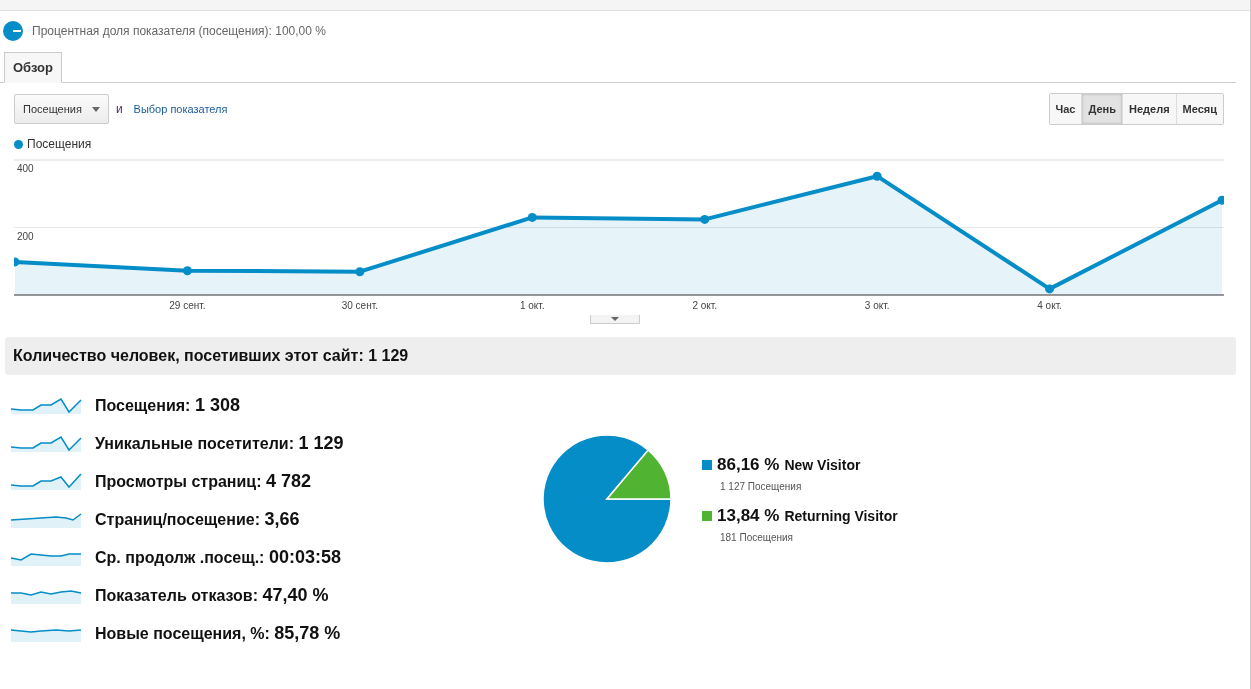 This screenshot has width=1251, height=689. What do you see at coordinates (187, 305) in the screenshot?
I see `x-axis-label: 29 сент.` at bounding box center [187, 305].